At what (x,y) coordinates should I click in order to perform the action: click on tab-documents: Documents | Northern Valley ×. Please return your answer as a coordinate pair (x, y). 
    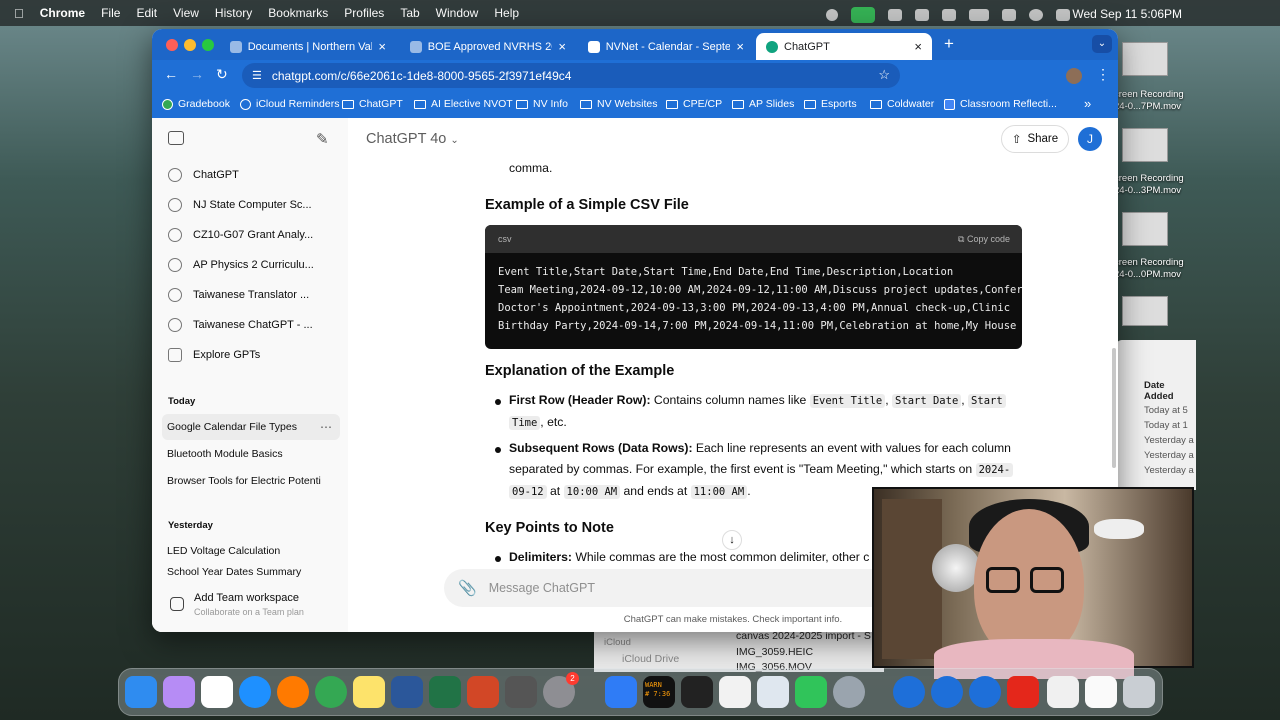
    Looking at the image, I should click on (308, 46).